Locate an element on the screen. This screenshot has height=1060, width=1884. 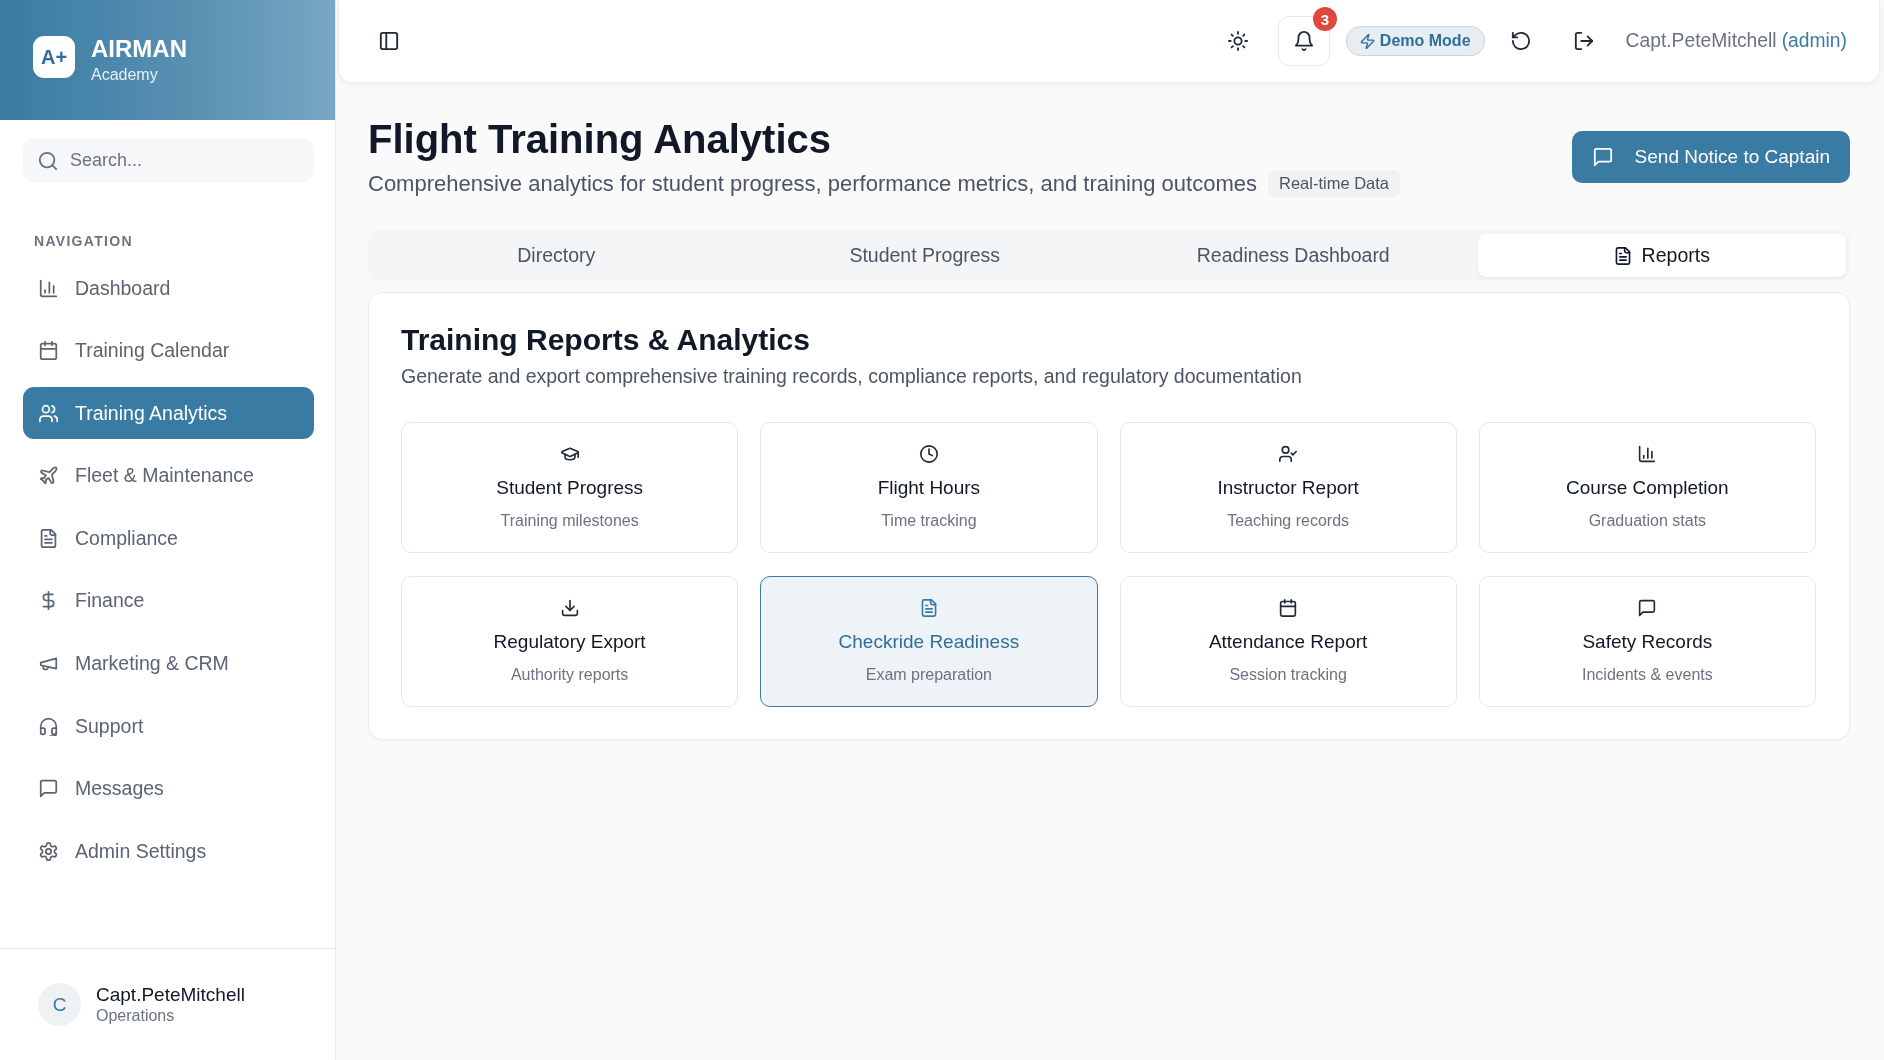
nav-item: Marketing & CRM is located at coordinates (168, 663).